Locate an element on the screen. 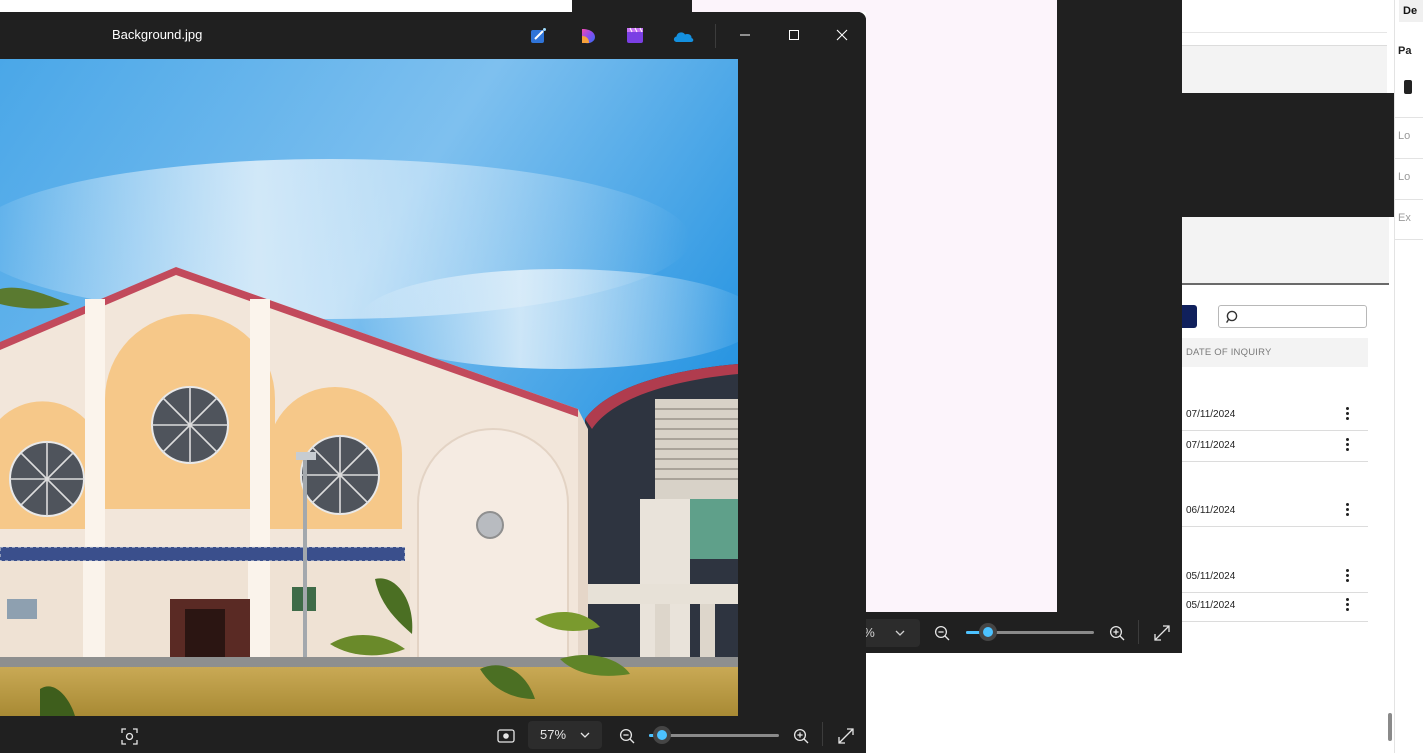  table-row: 06/11/2024 is located at coordinates (1275, 511).